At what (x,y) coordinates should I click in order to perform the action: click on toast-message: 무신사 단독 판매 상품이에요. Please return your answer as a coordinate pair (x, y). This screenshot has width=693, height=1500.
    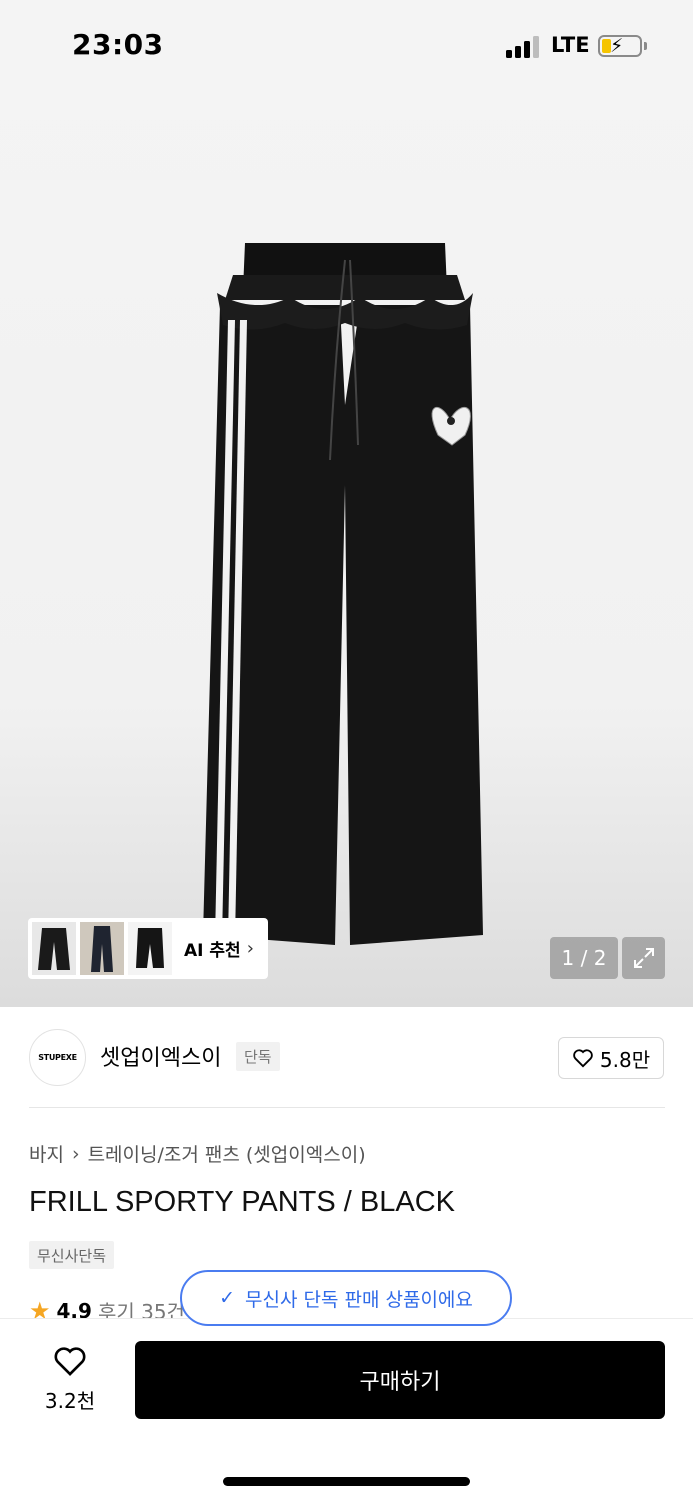
    Looking at the image, I should click on (359, 1299).